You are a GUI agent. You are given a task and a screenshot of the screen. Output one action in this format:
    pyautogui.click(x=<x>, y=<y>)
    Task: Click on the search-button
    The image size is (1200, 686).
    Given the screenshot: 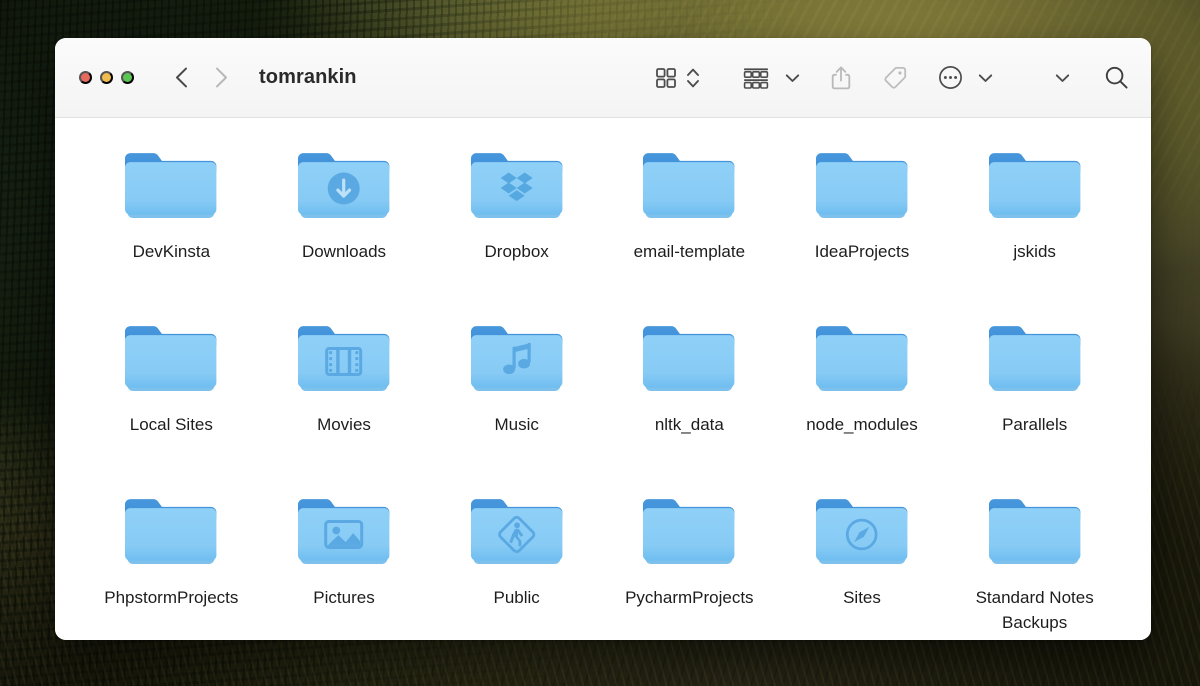 What is the action you would take?
    pyautogui.click(x=1116, y=77)
    